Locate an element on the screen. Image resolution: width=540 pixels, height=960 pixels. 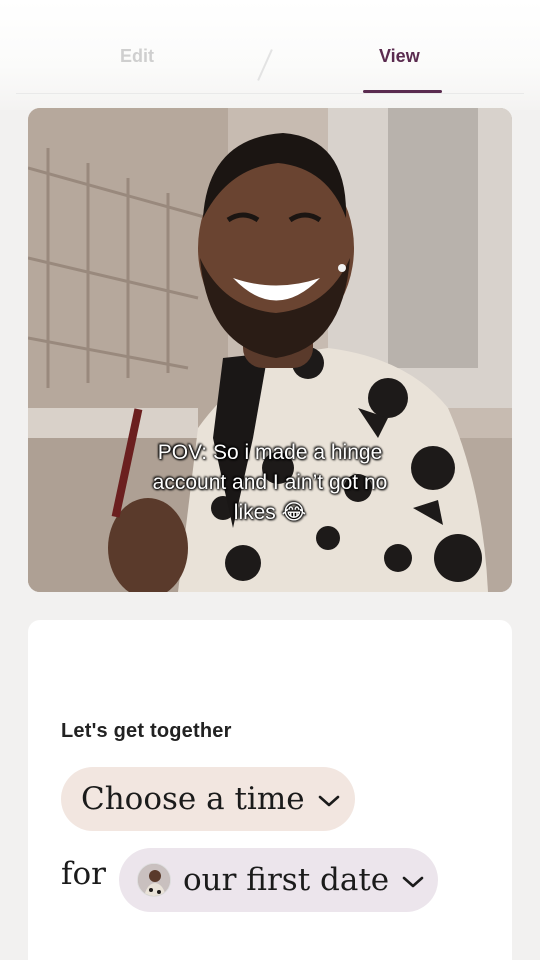
caption-line: account and I ain’t got no is located at coordinates (270, 482).